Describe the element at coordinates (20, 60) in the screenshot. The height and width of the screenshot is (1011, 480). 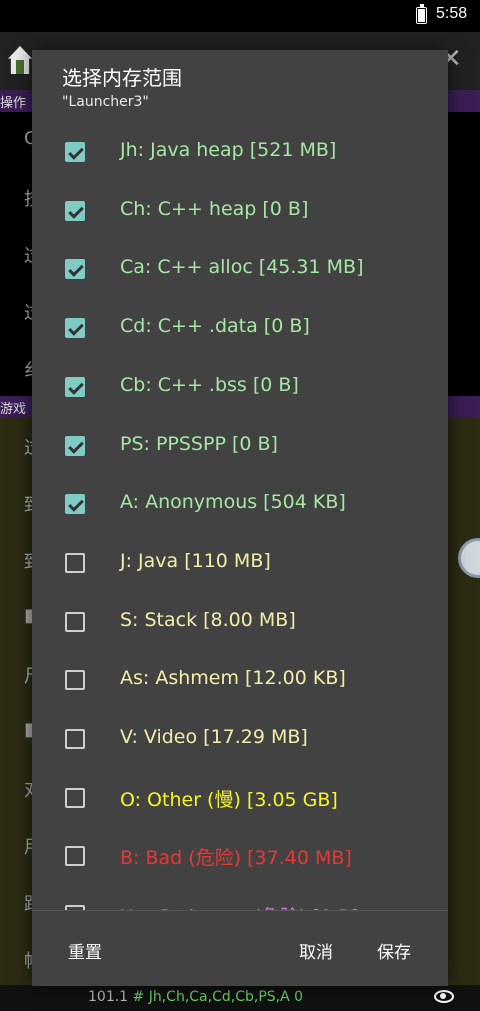
I see `home-icon` at that location.